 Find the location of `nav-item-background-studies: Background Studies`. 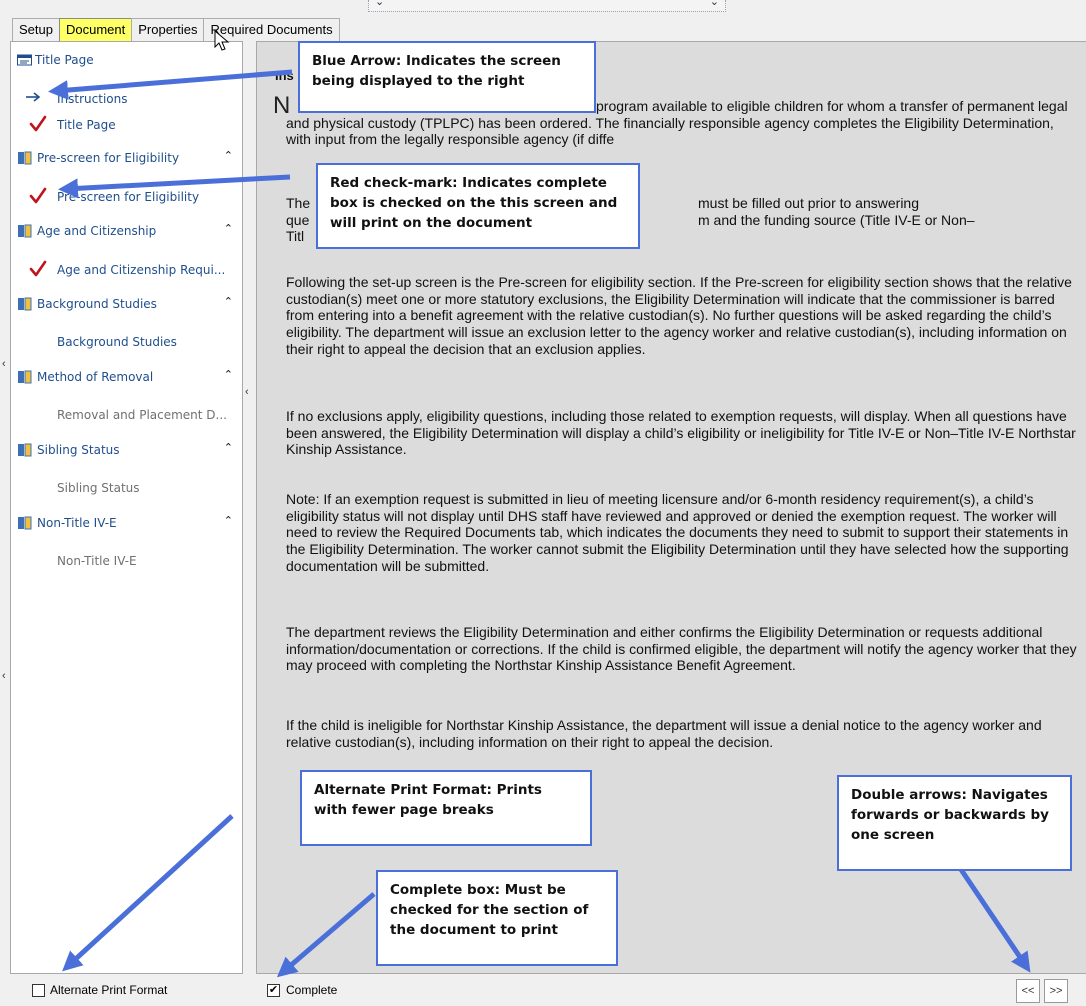

nav-item-background-studies: Background Studies is located at coordinates (126, 342).